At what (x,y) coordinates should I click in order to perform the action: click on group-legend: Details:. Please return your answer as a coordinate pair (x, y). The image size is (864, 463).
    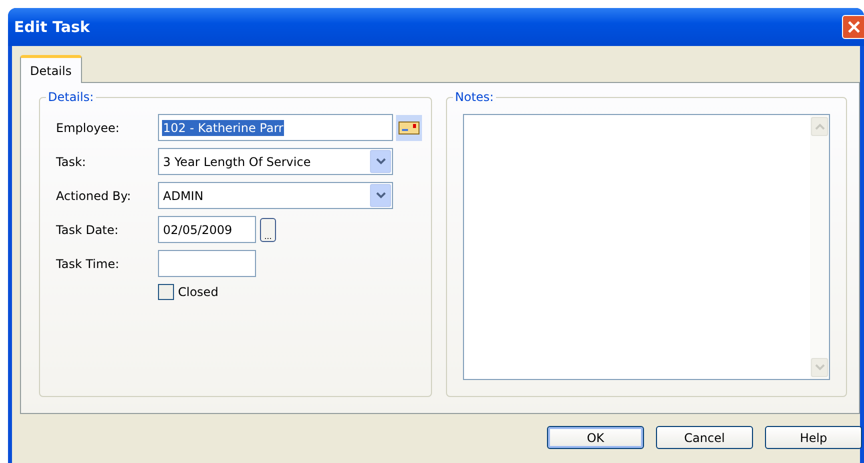
    Looking at the image, I should click on (71, 97).